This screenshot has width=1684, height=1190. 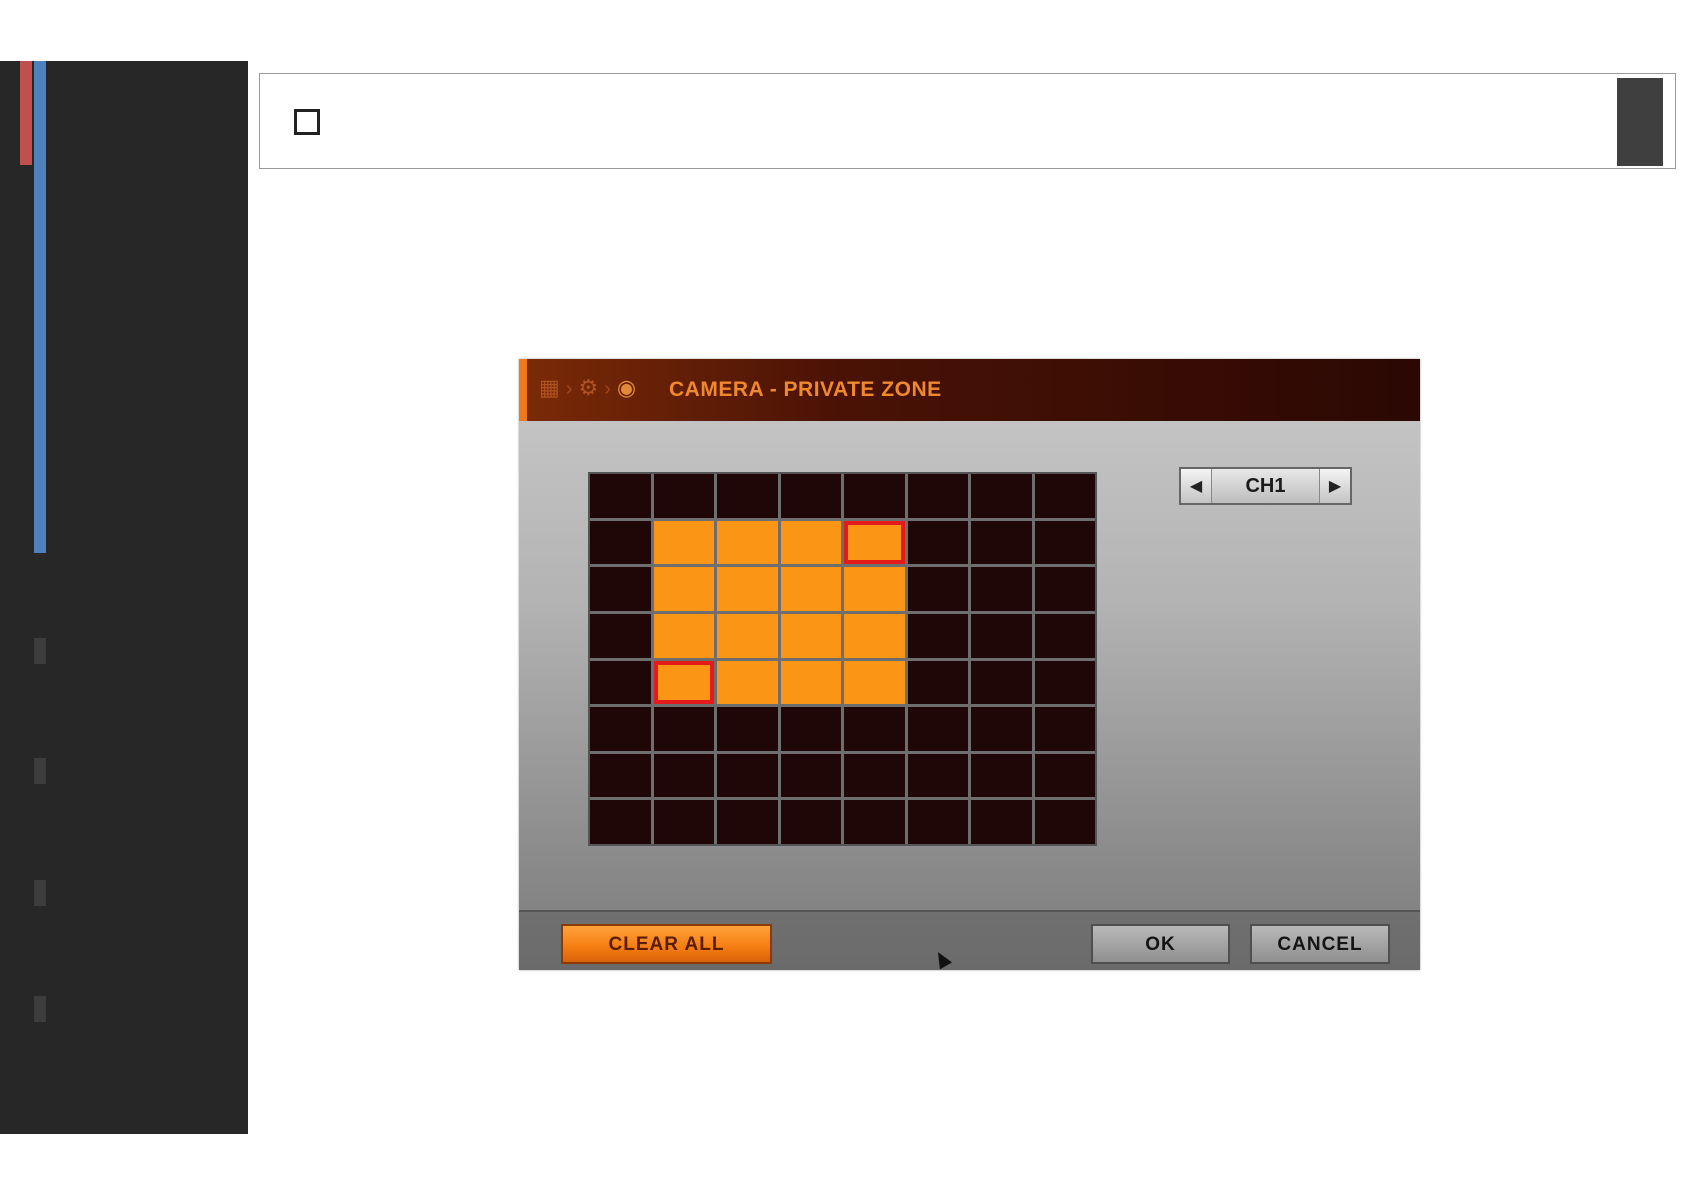 I want to click on top-bar-block, so click(x=1640, y=122).